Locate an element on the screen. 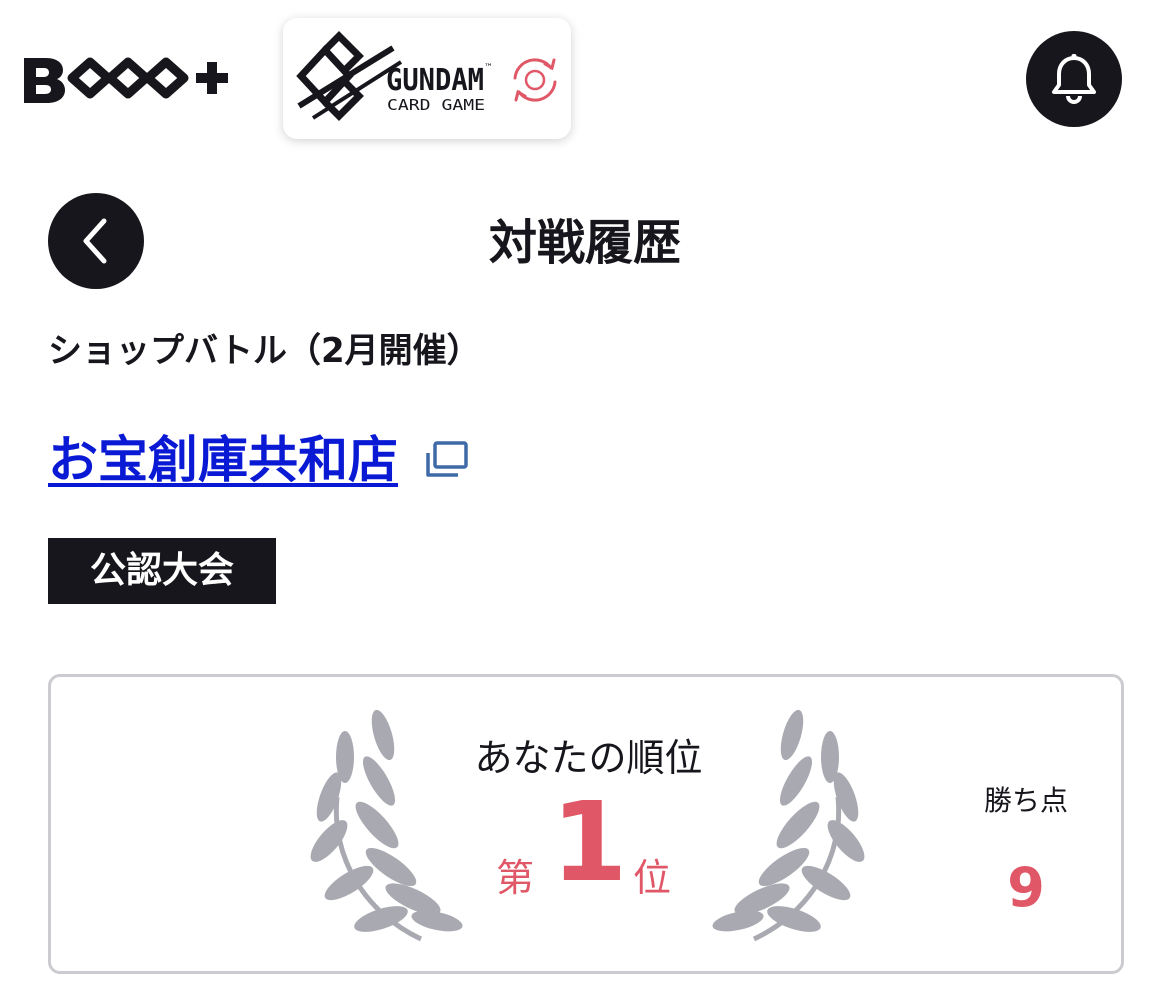 The height and width of the screenshot is (990, 1170). gundam-card-game-logo: GUNDAM ™ CARD GAME is located at coordinates (426, 76).